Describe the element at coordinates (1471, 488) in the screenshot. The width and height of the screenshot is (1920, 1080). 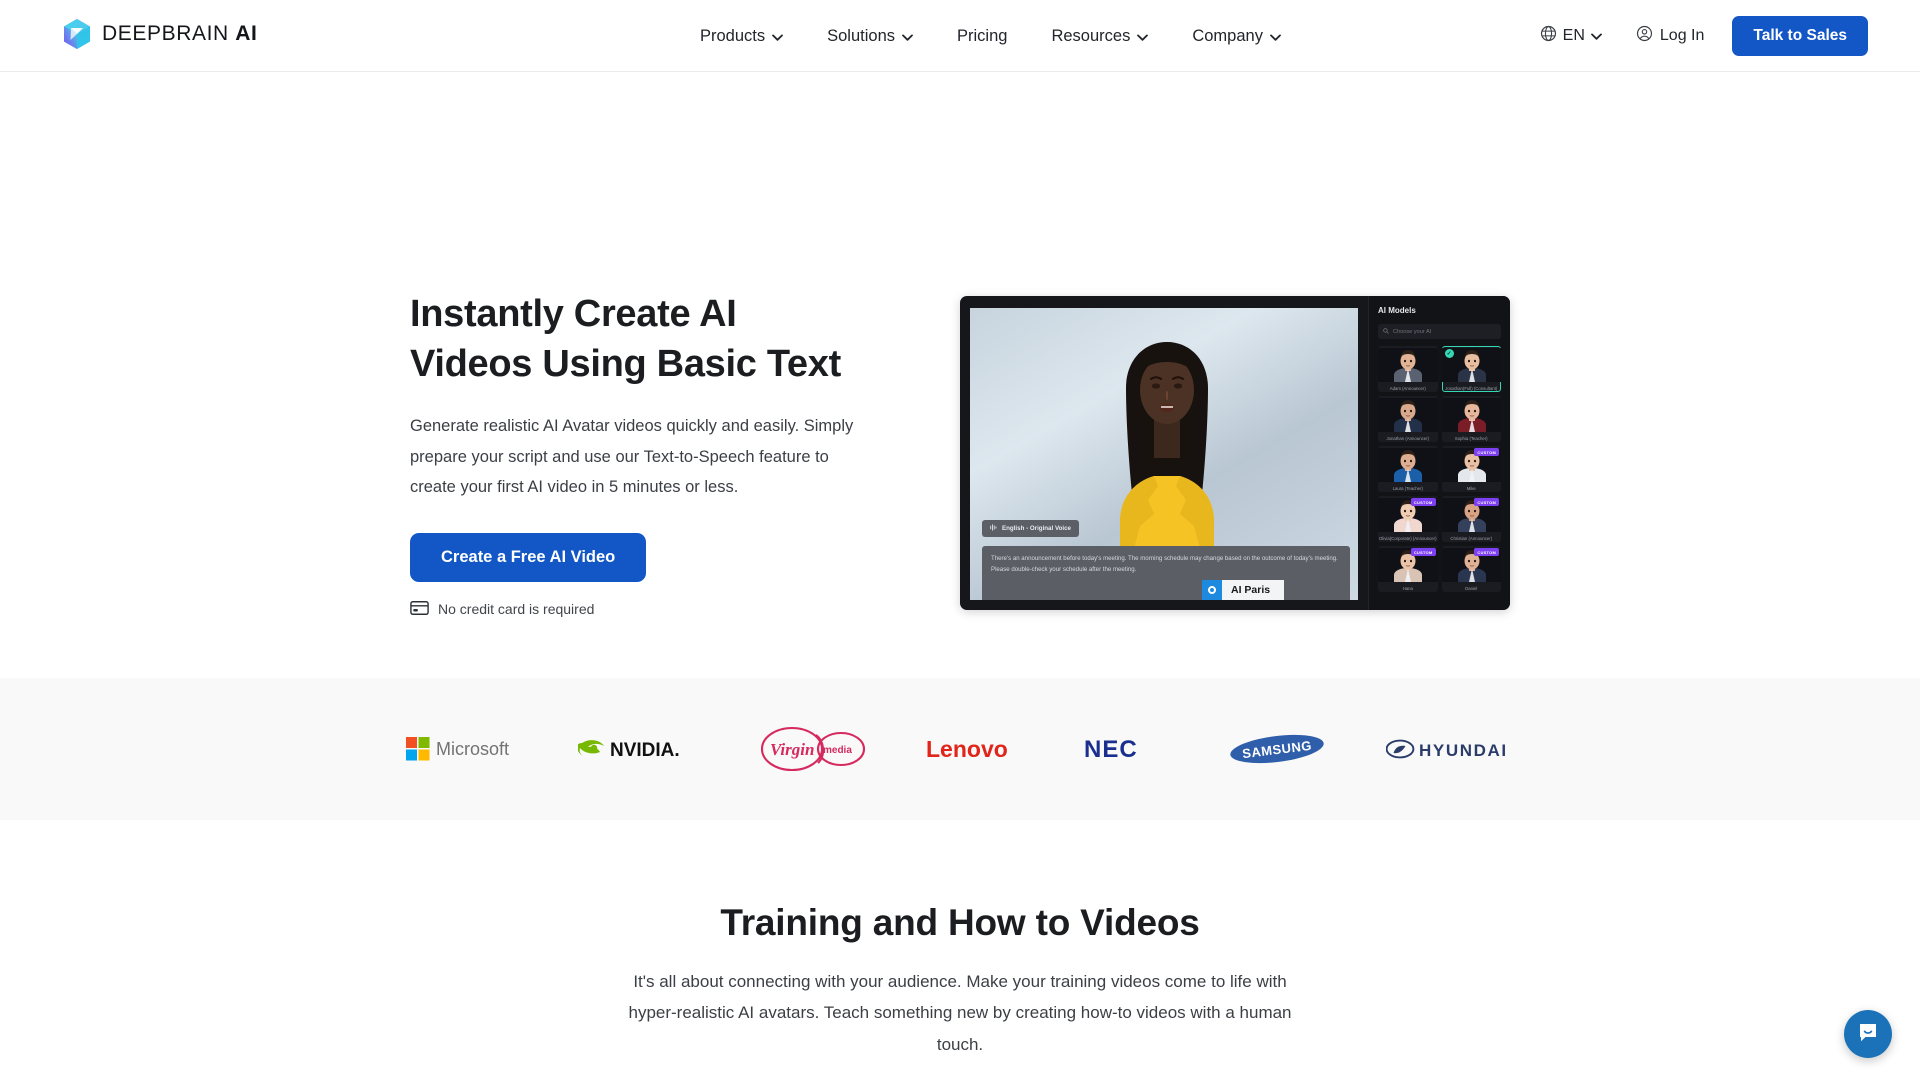
I see `model-name-label: Mike` at that location.